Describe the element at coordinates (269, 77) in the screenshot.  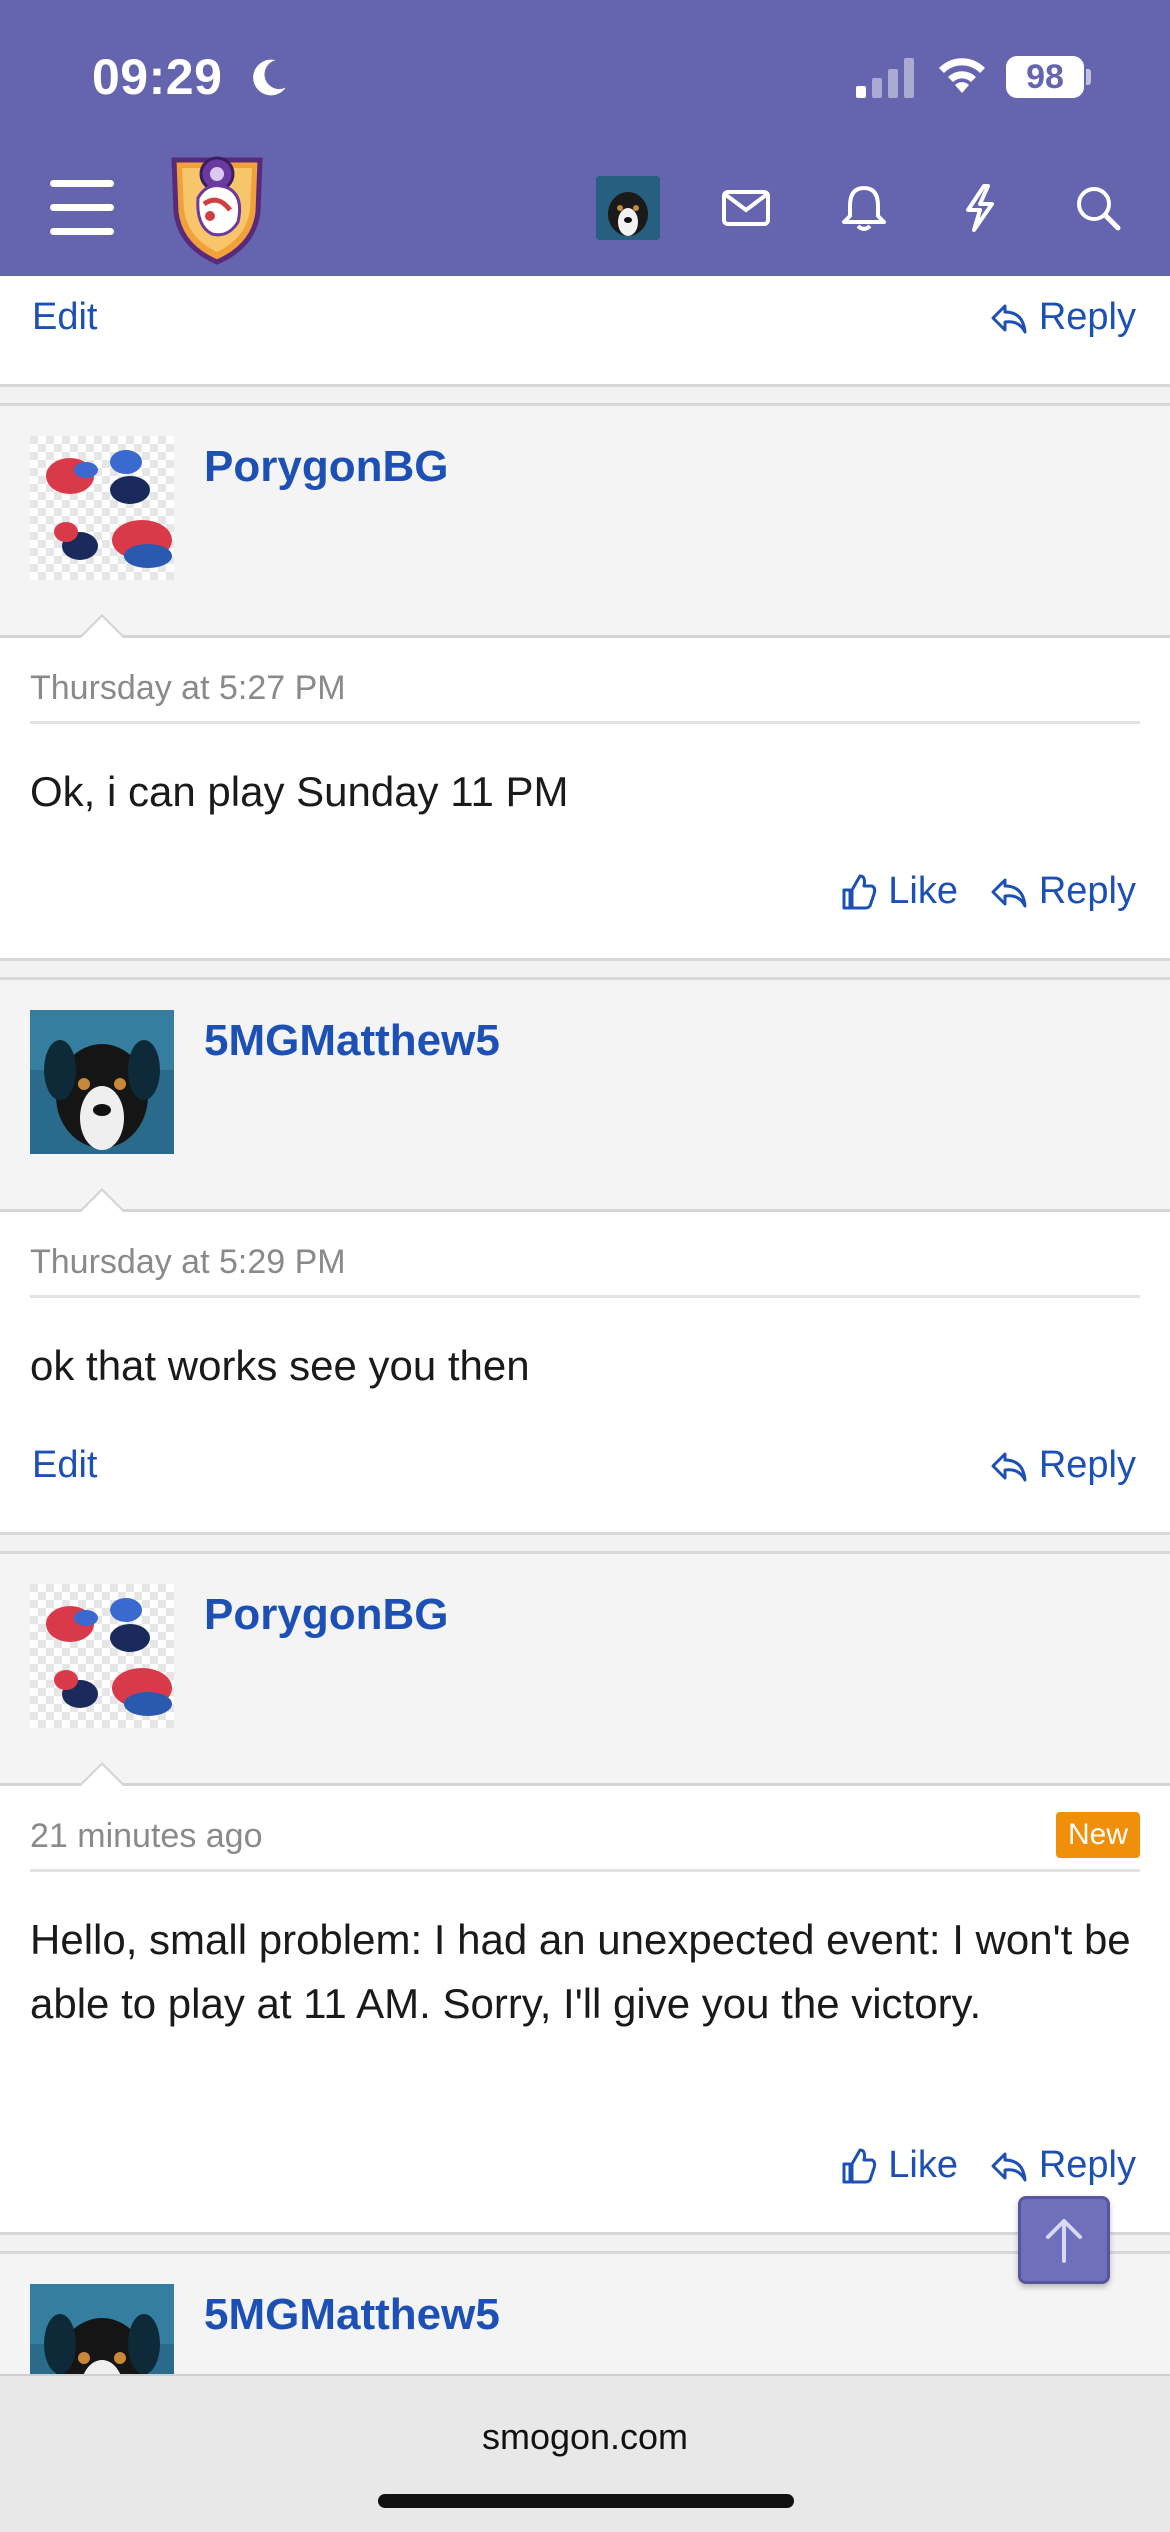
I see `moon-icon` at that location.